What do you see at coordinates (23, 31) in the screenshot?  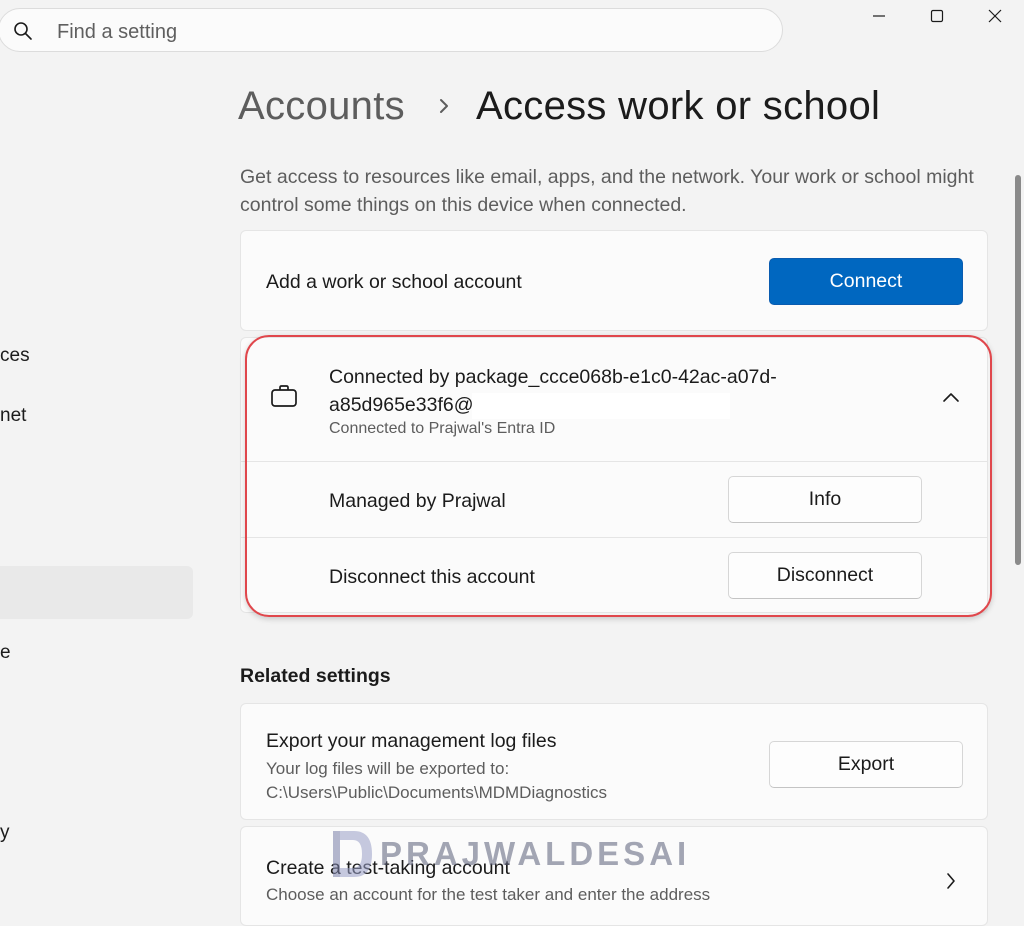 I see `search-icon` at bounding box center [23, 31].